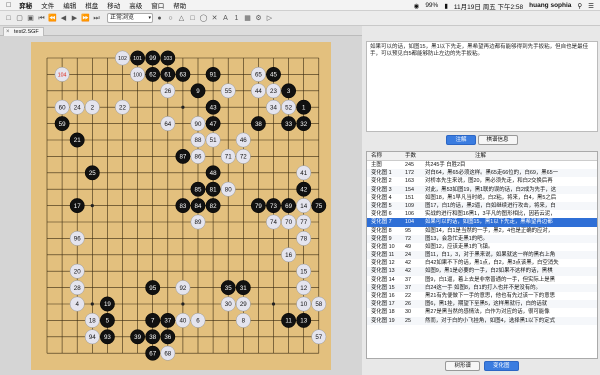 The image size is (600, 375). Describe the element at coordinates (304, 288) in the screenshot. I see `white-stone: 12` at that location.